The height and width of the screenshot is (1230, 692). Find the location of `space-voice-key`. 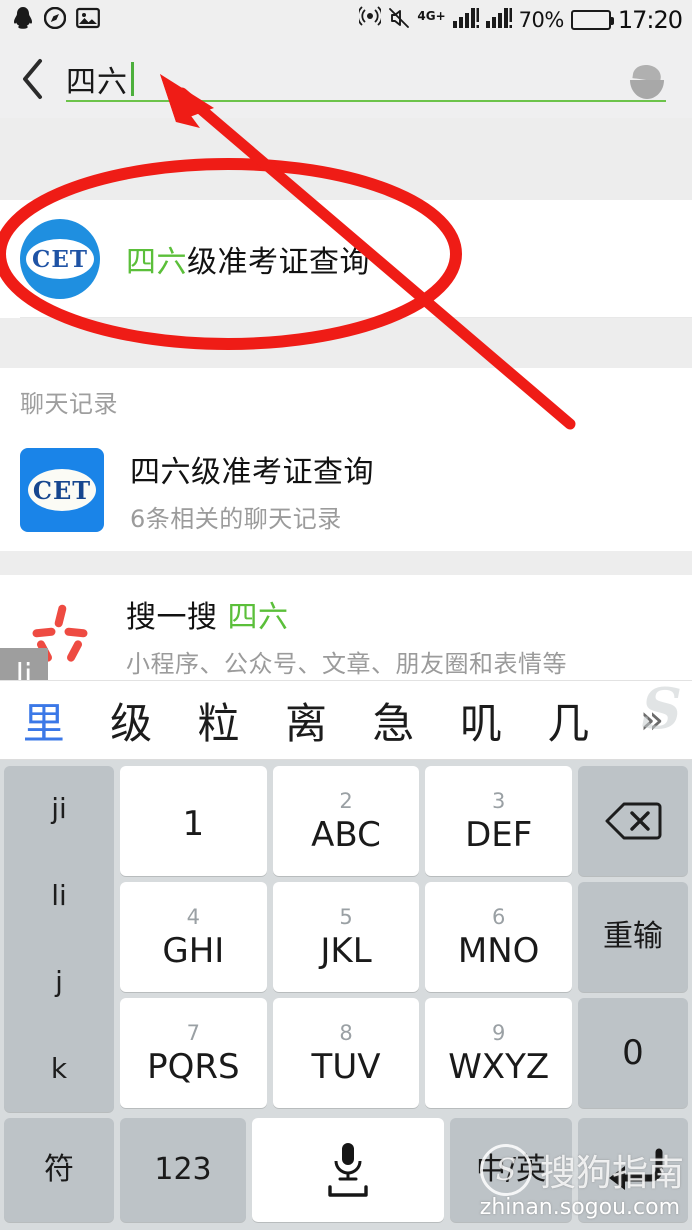

space-voice-key is located at coordinates (348, 1170).